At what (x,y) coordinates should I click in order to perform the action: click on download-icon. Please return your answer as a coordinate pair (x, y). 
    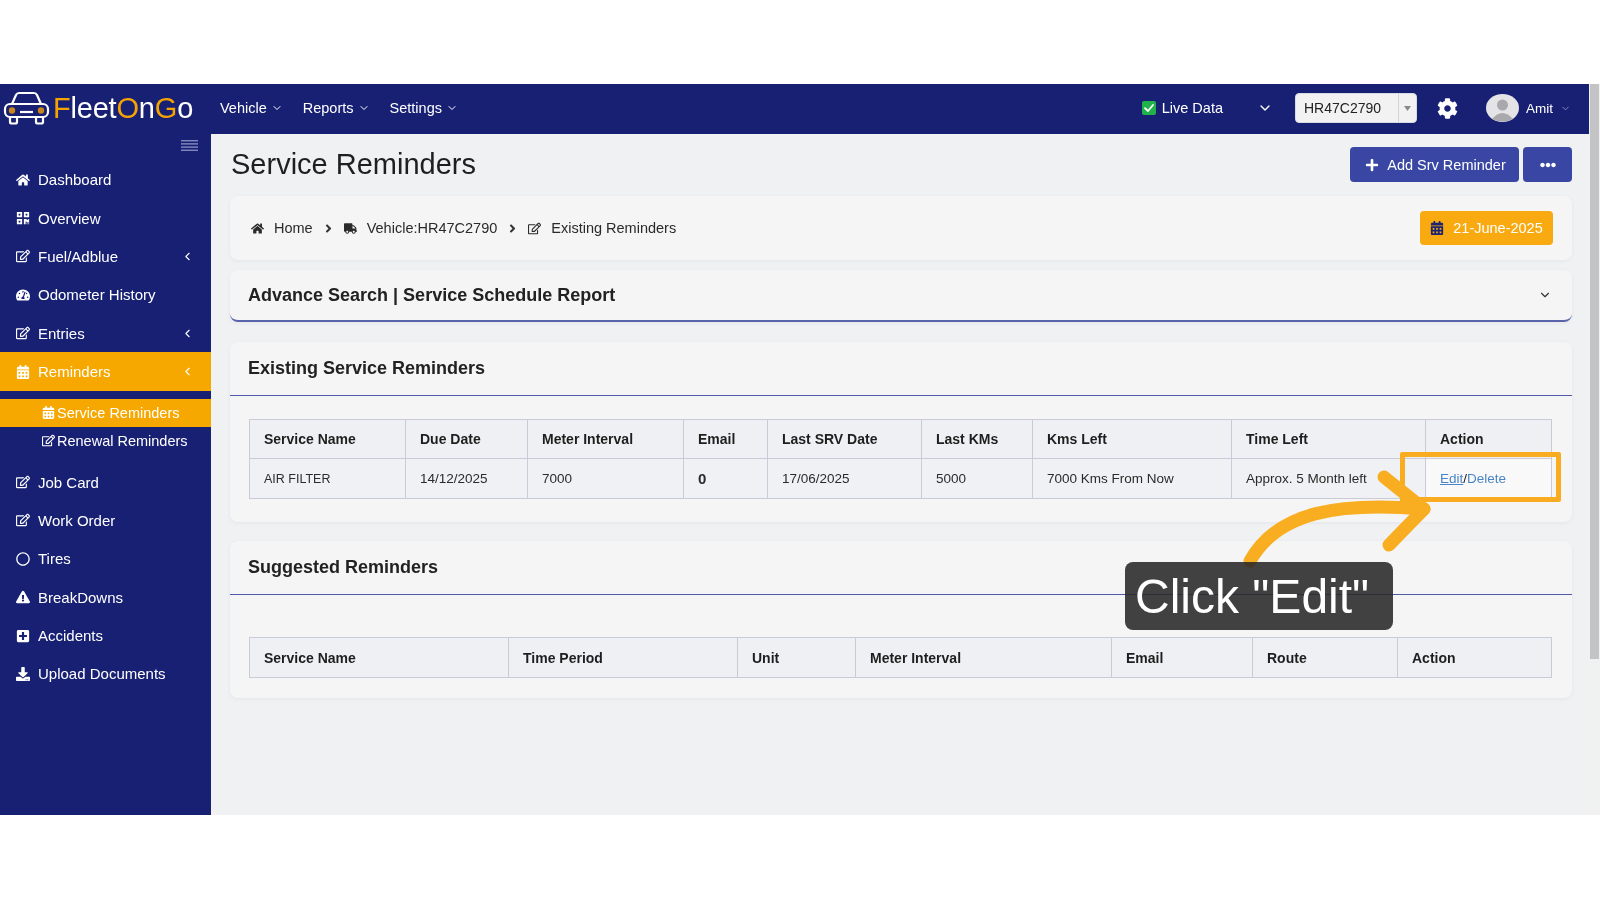
    Looking at the image, I should click on (23, 674).